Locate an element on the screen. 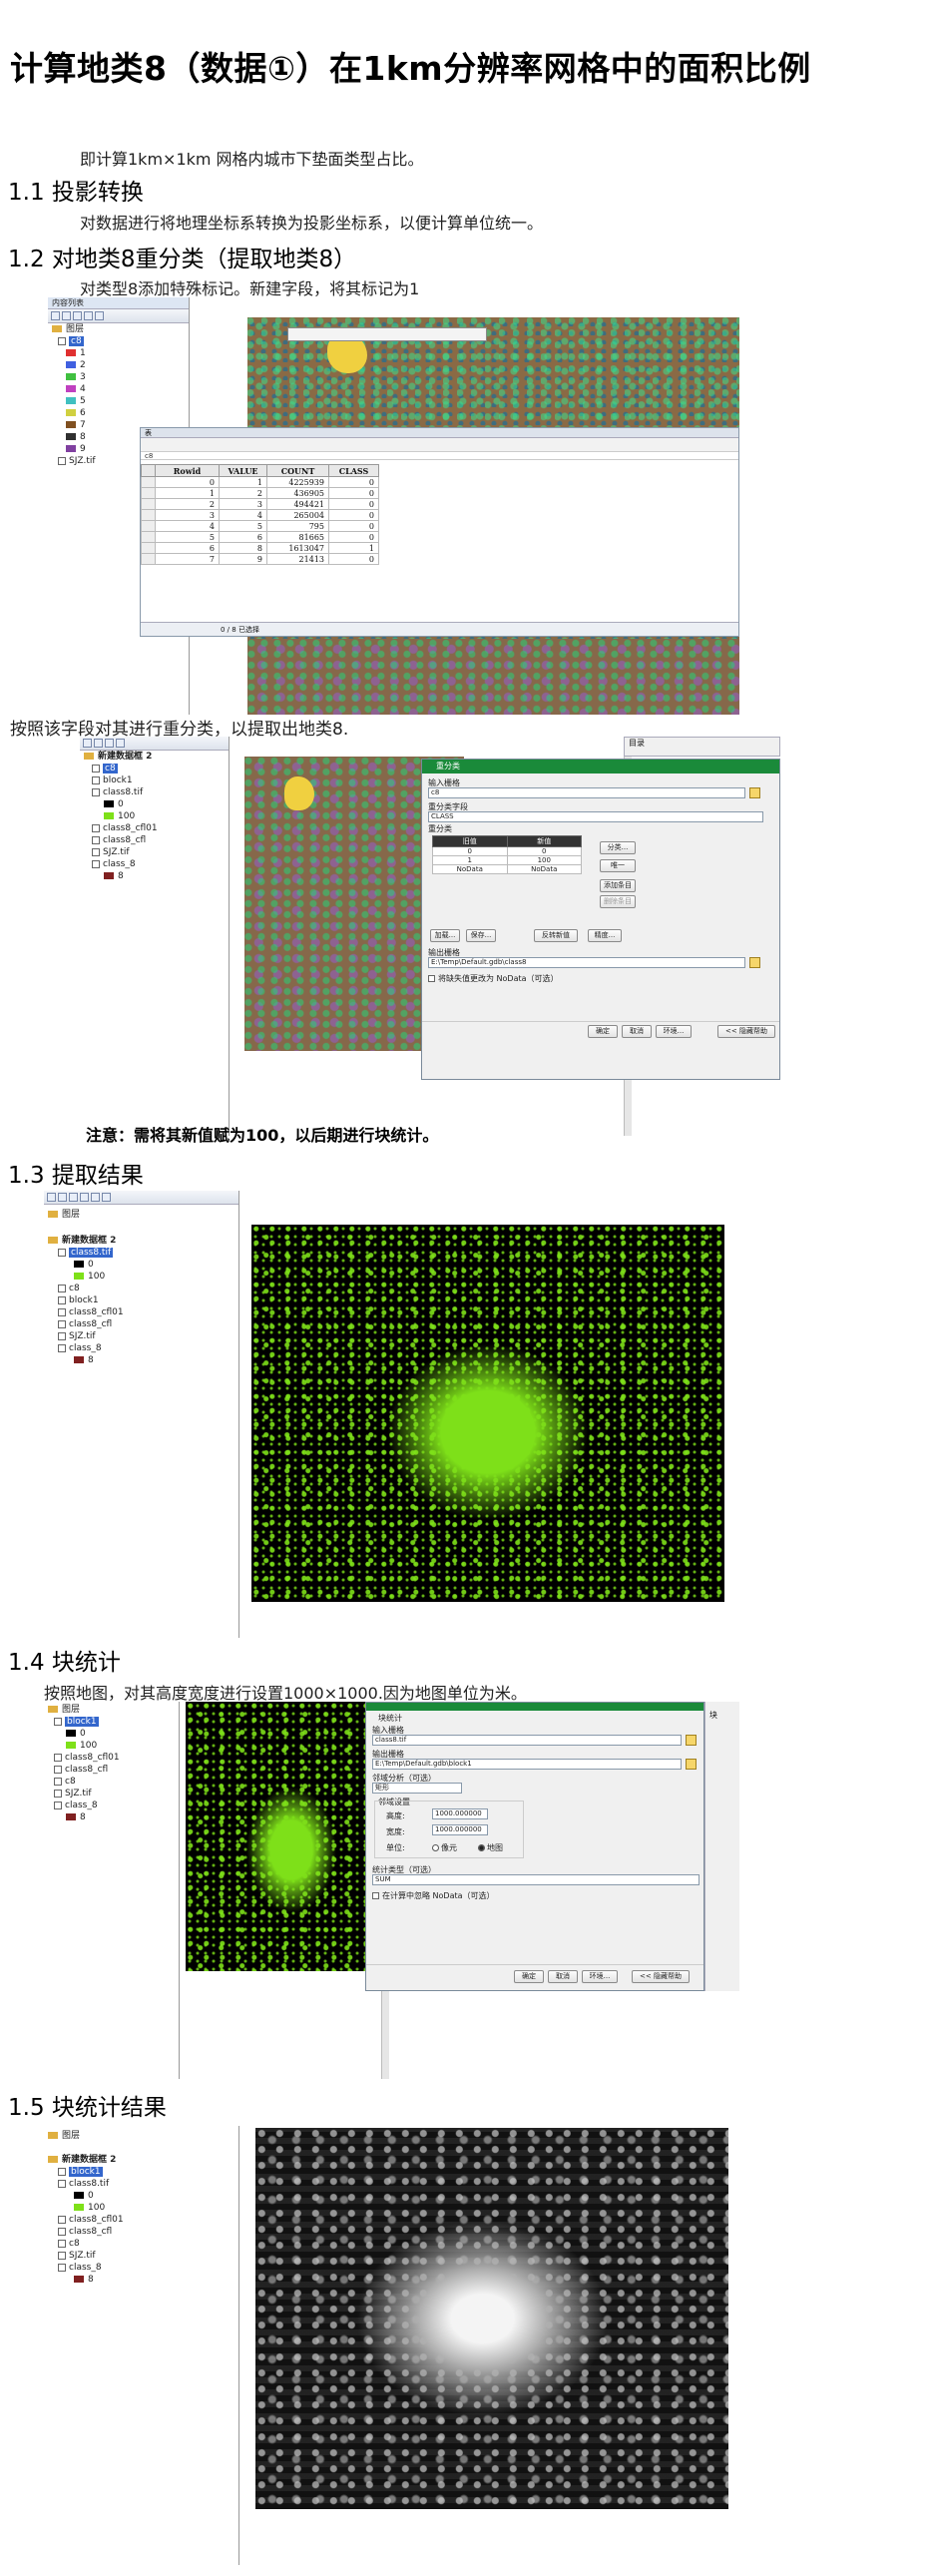 Image resolution: width=933 pixels, height=2576 pixels. col-header: CLASS is located at coordinates (353, 471).